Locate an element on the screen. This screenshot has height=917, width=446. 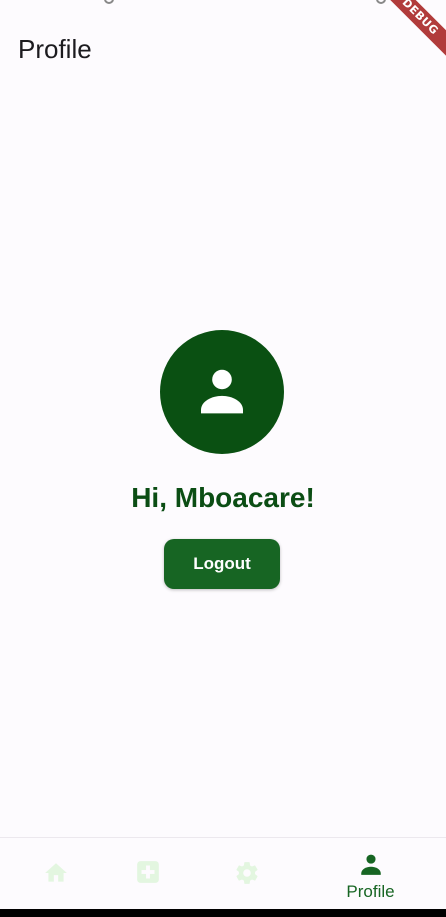
nav-item-medical is located at coordinates (147, 874).